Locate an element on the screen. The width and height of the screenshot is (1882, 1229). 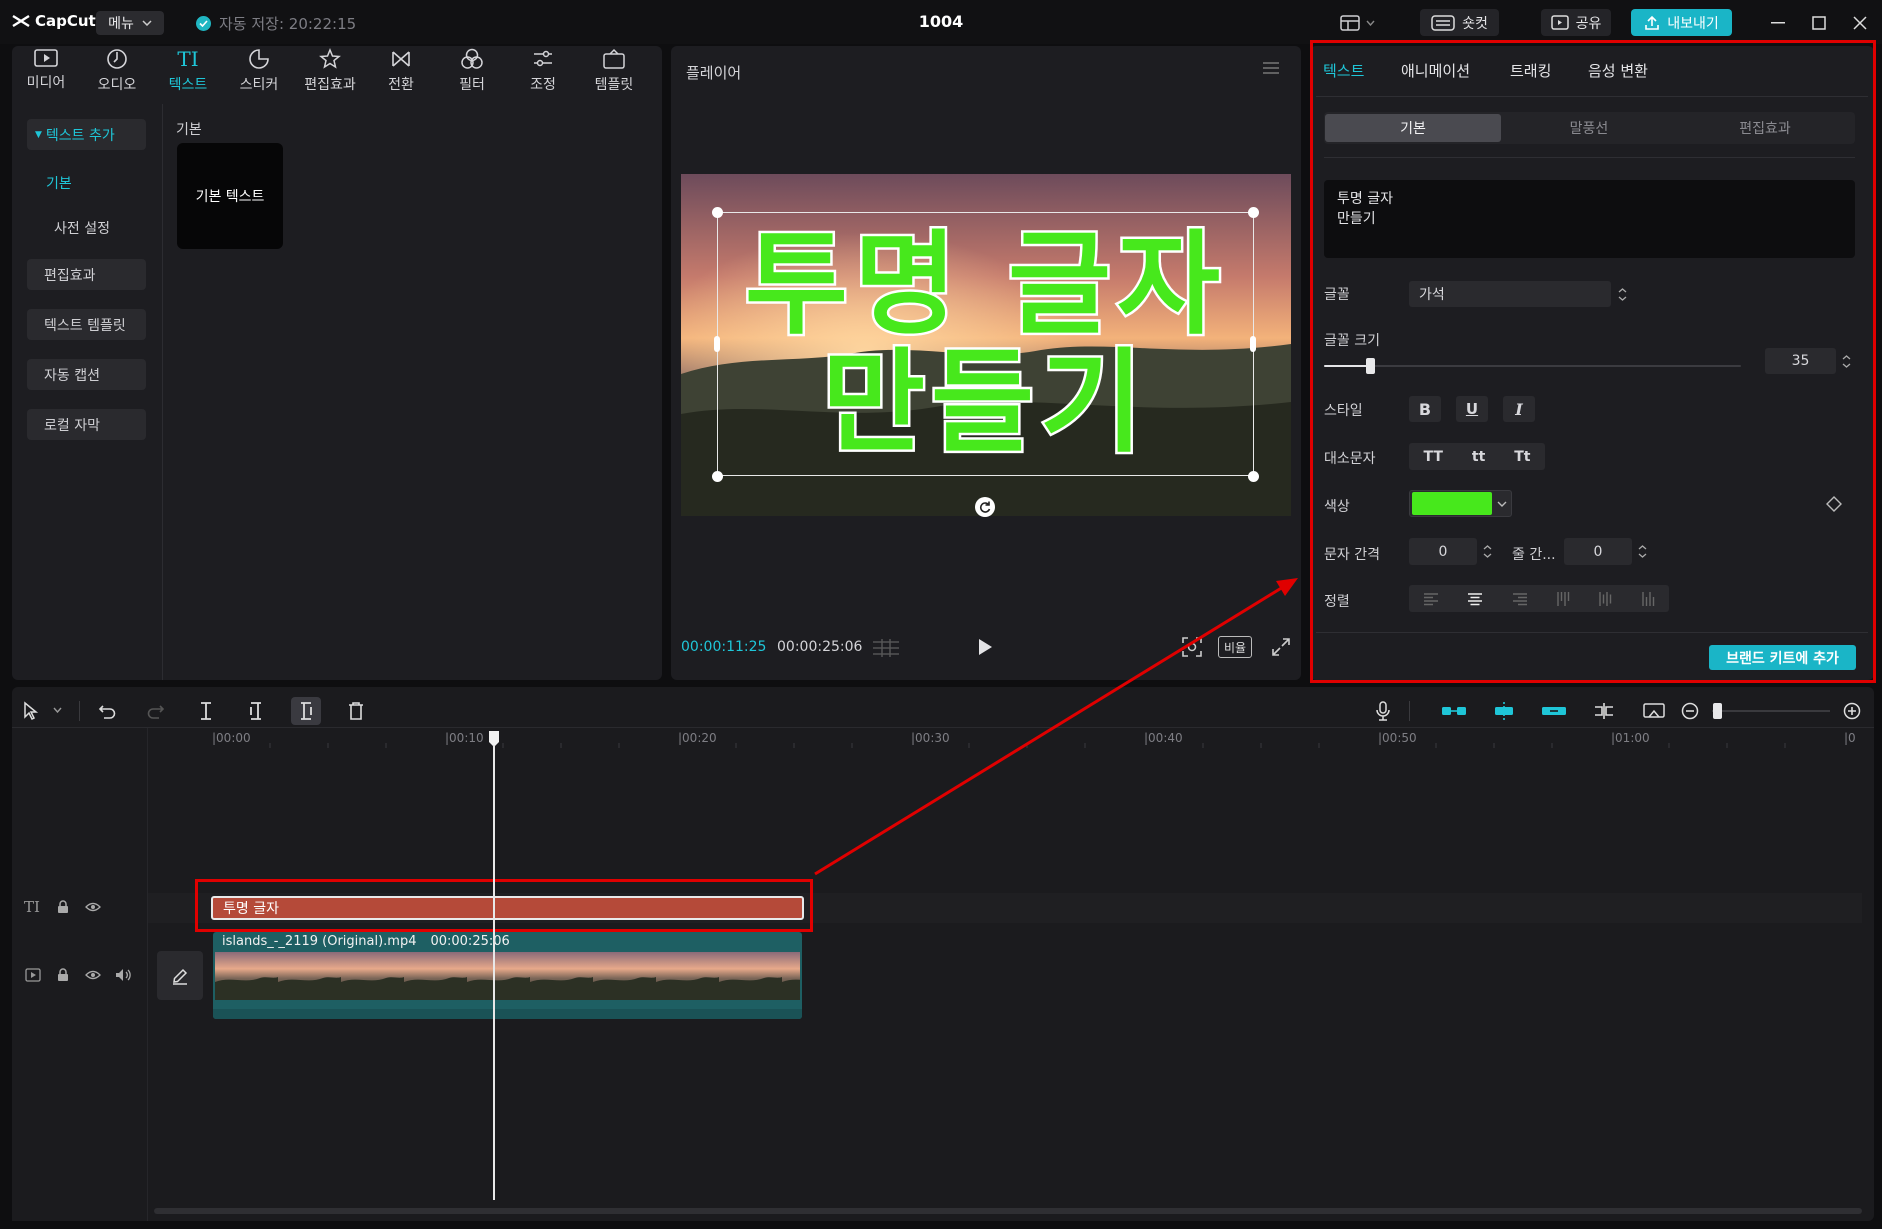
edit-cover-button is located at coordinates (180, 975).